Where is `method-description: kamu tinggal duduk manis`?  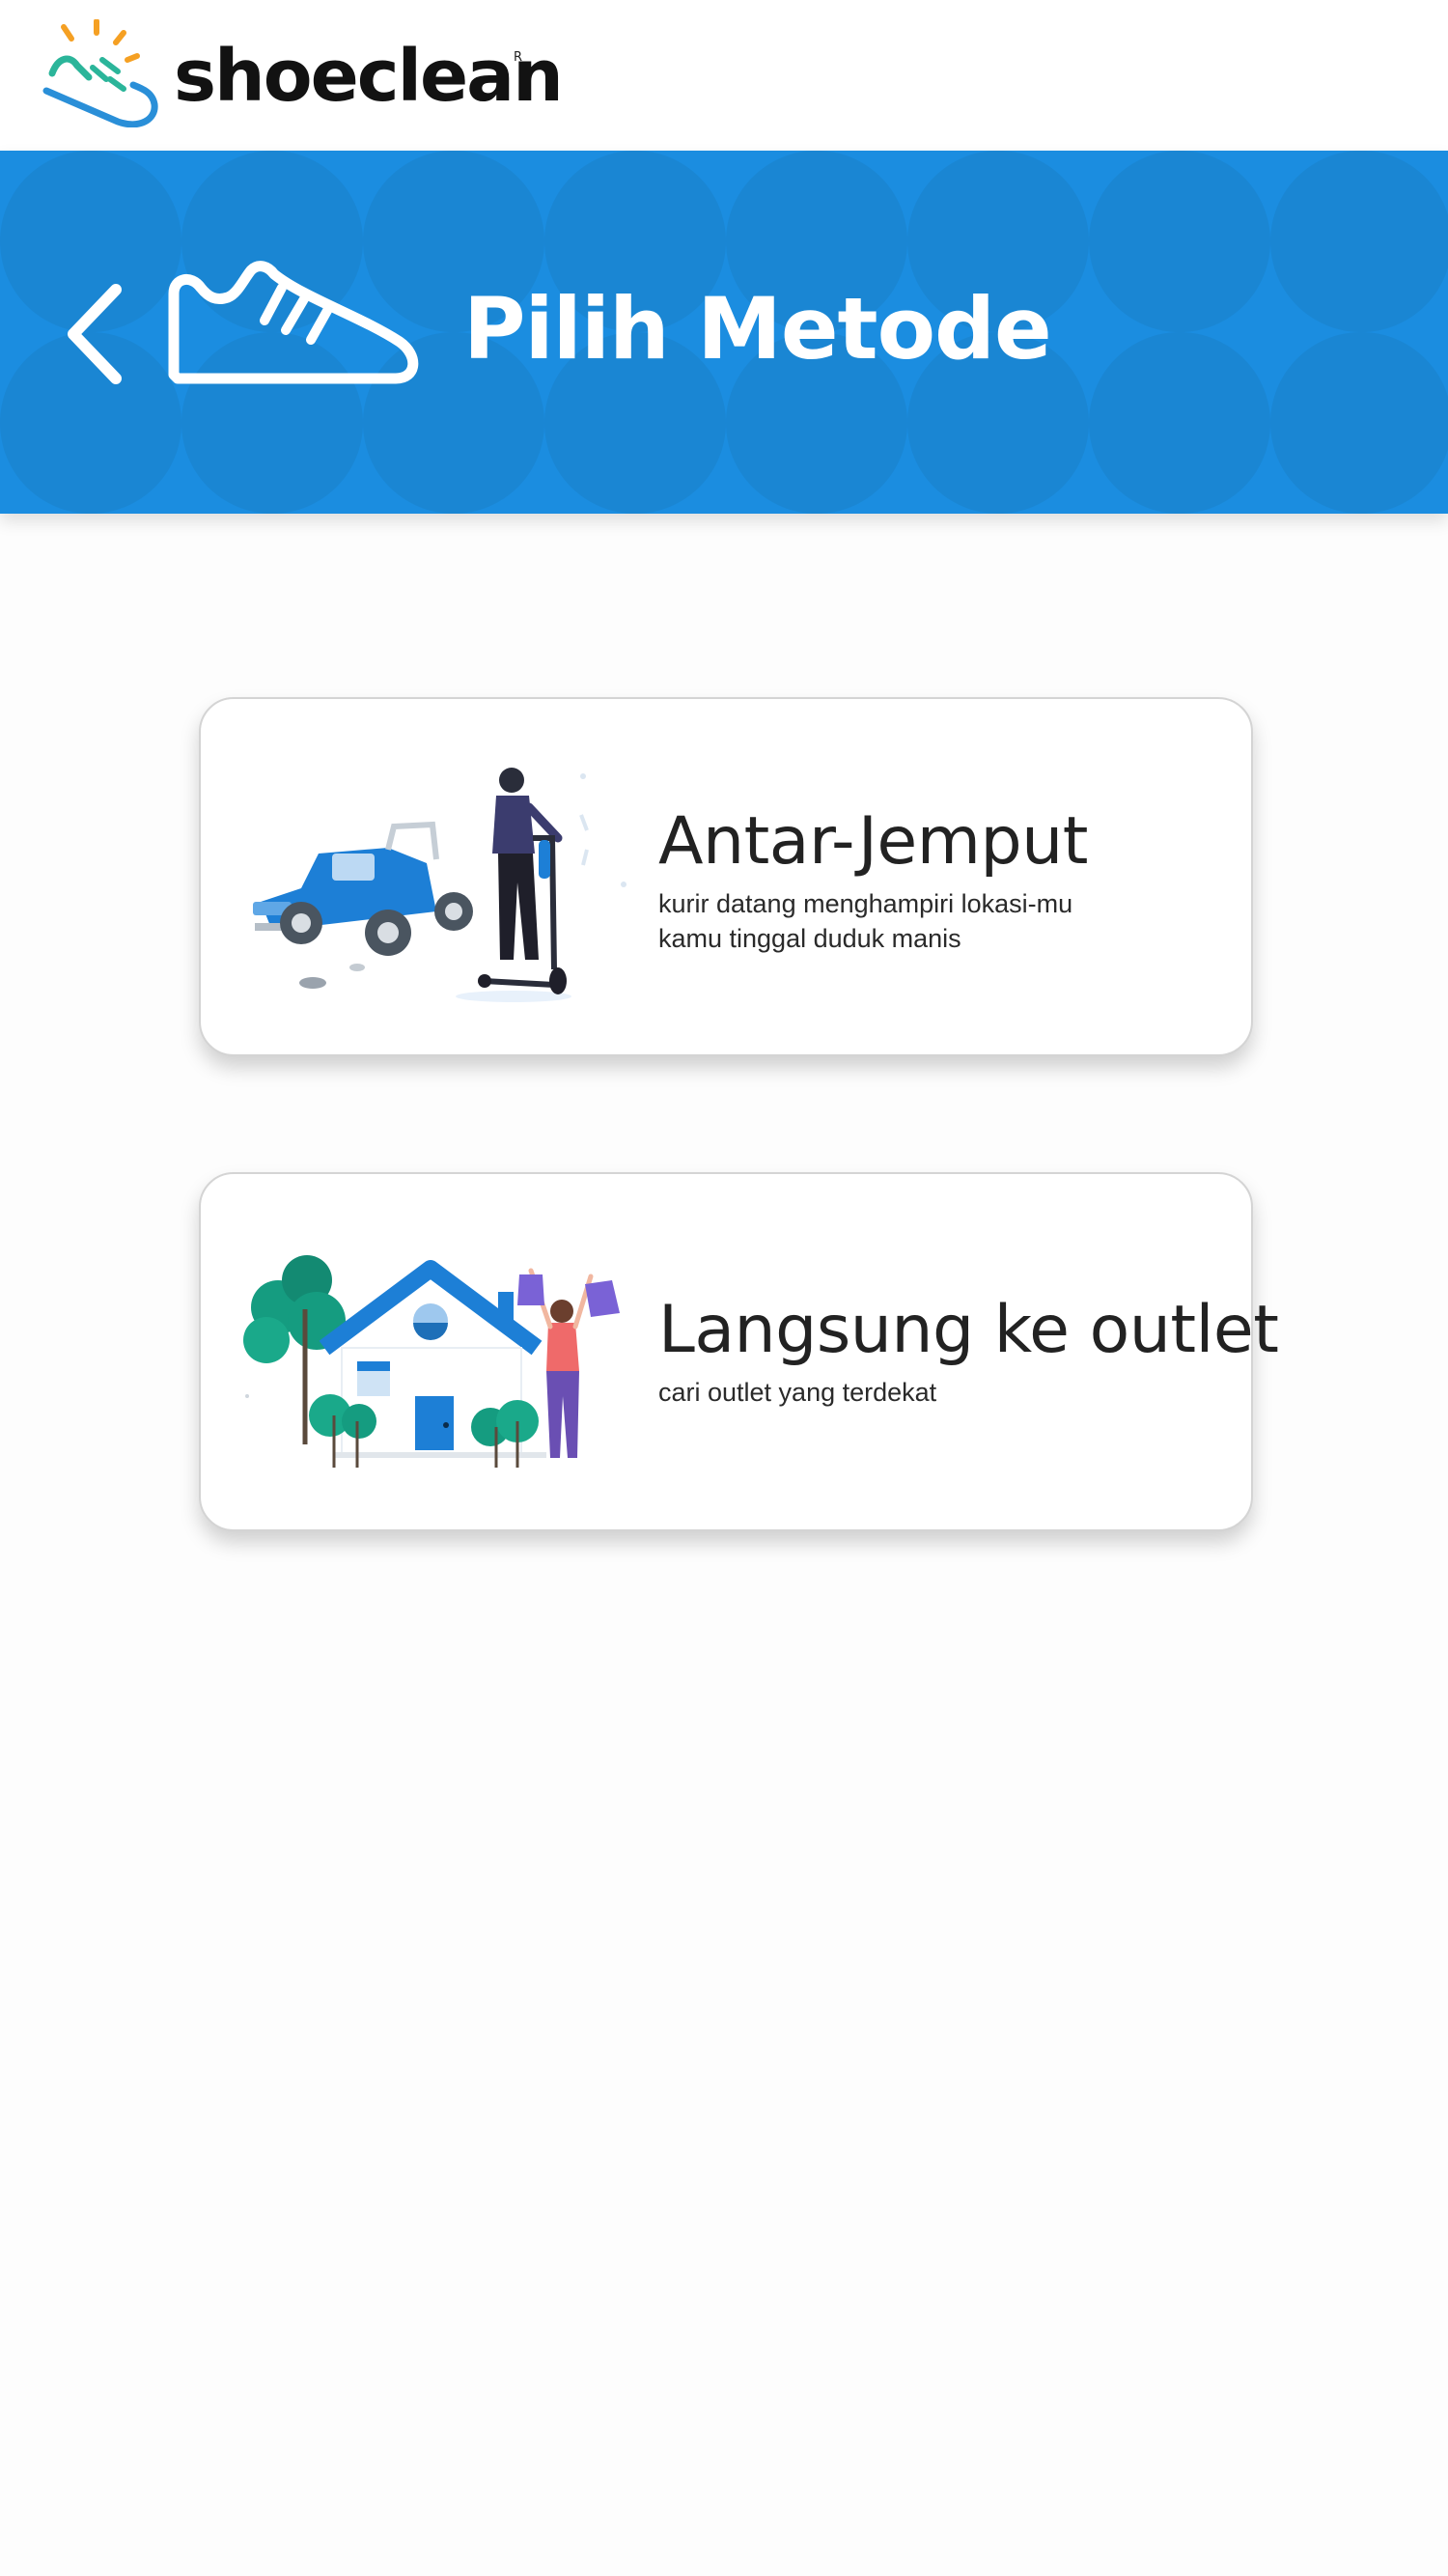 method-description: kamu tinggal duduk manis is located at coordinates (810, 939).